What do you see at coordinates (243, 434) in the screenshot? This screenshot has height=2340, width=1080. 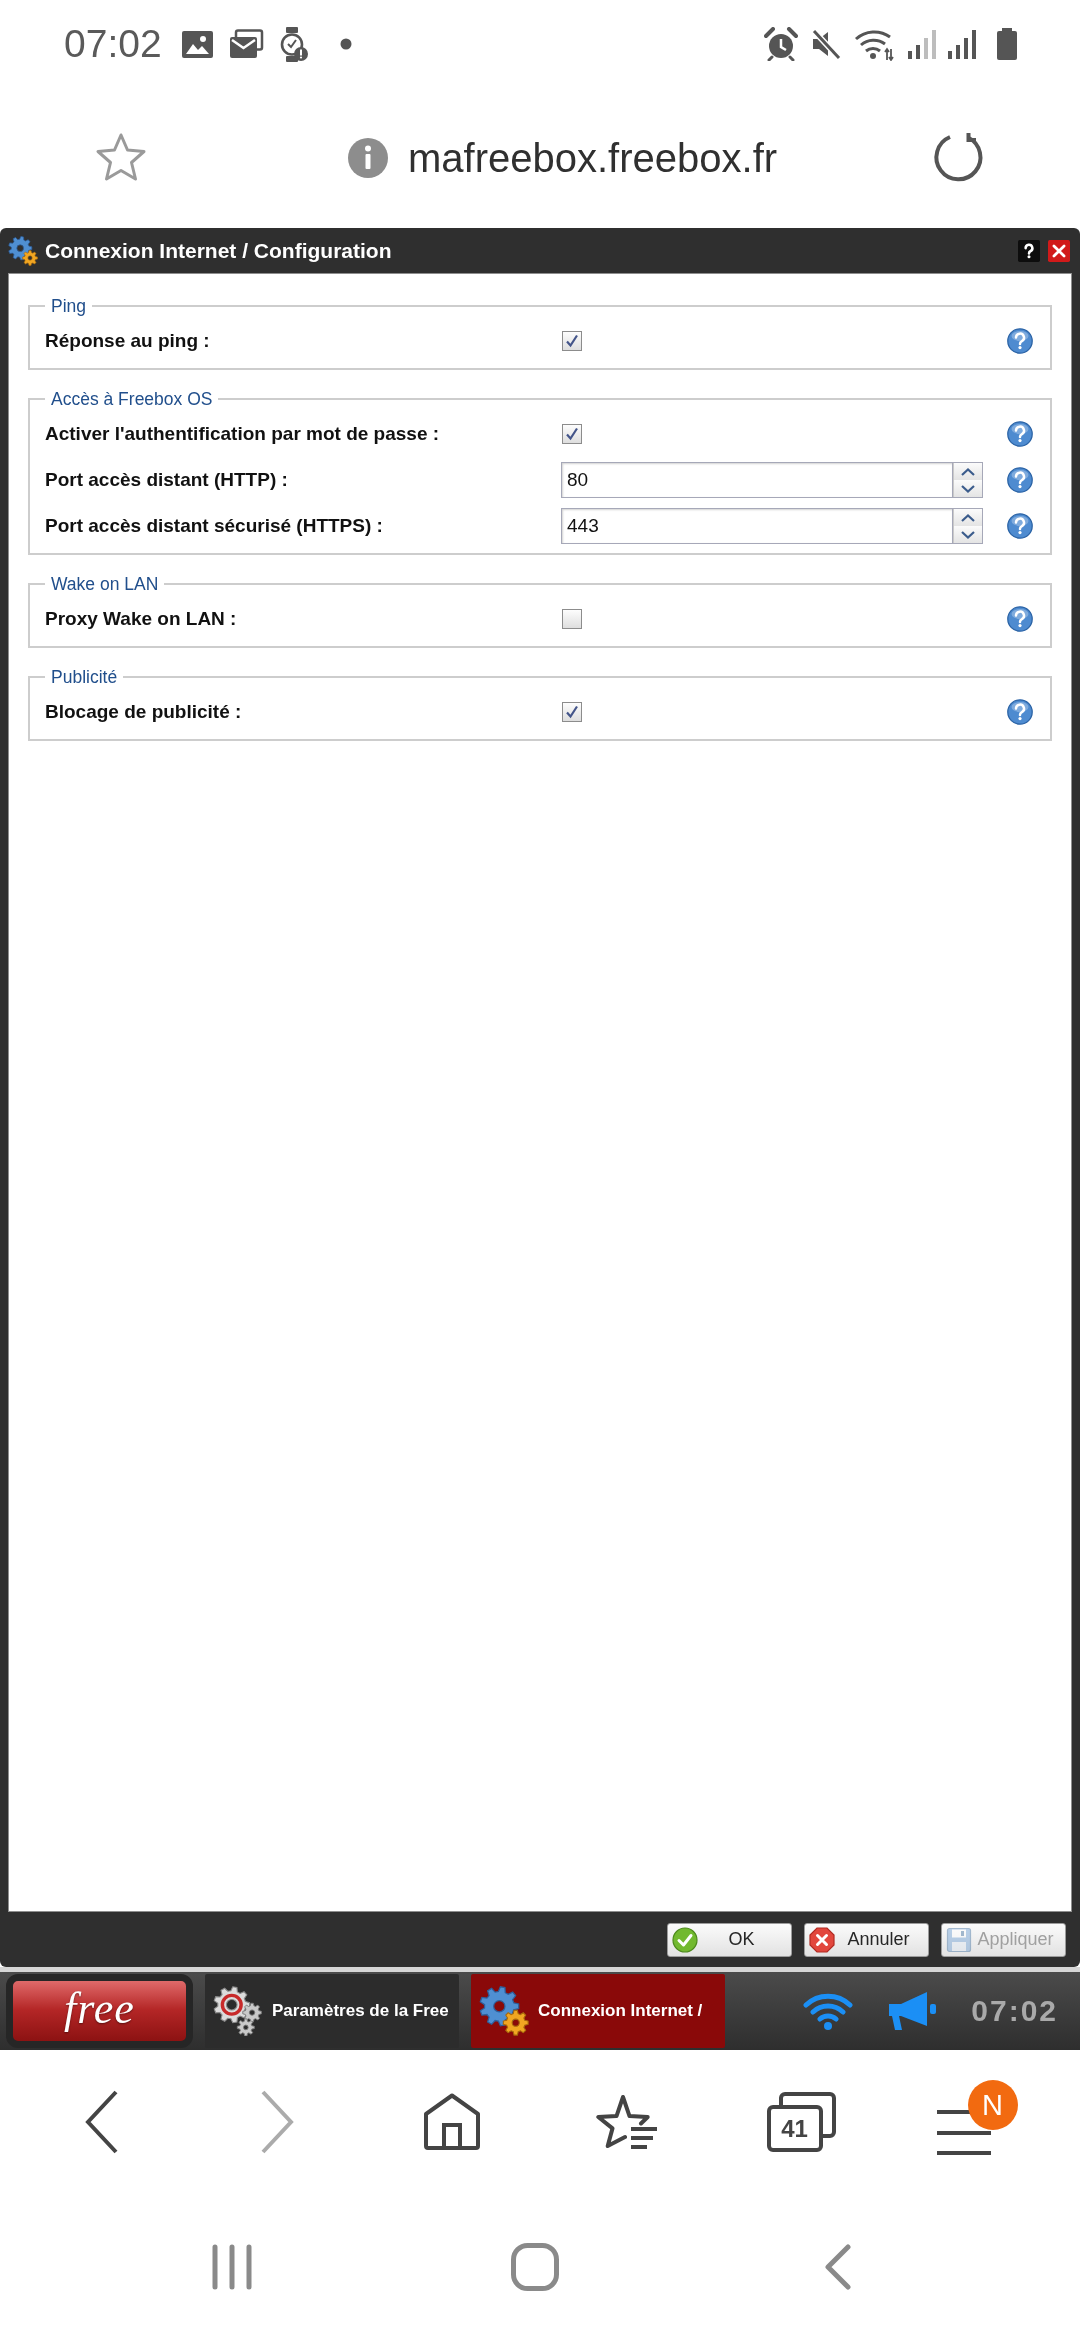 I see `field-label: Activer l'authentification par mot de passe :` at bounding box center [243, 434].